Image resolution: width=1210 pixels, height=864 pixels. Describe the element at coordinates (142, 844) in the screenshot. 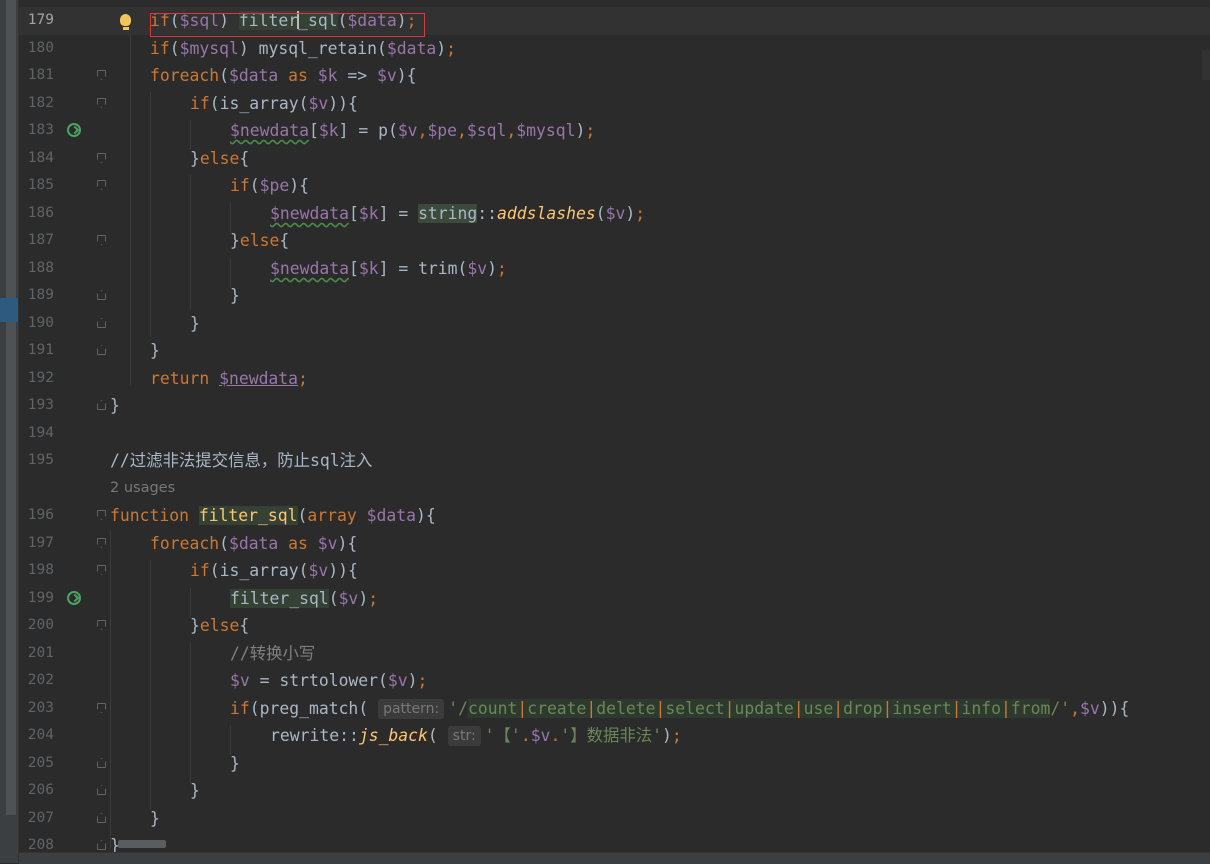

I see `horizontal-scrollbar` at that location.